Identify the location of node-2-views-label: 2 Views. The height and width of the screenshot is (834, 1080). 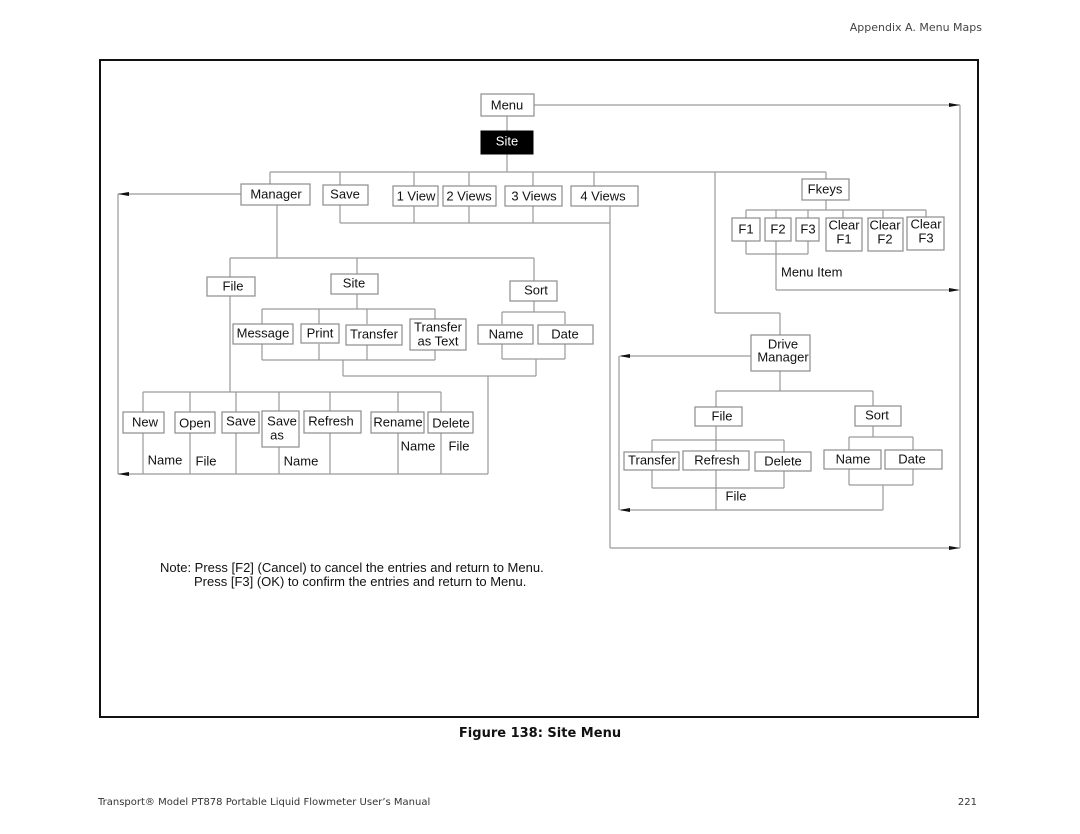
(469, 195).